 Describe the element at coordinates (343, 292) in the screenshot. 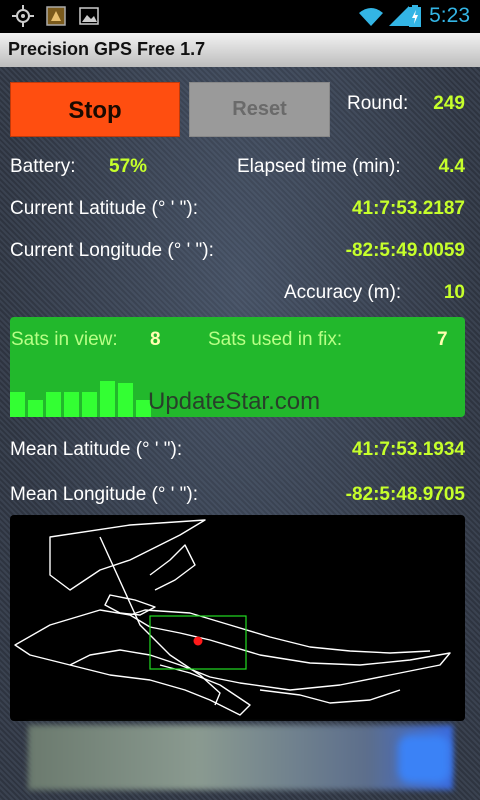

I see `accuracy-label: Accuracy (m):` at that location.